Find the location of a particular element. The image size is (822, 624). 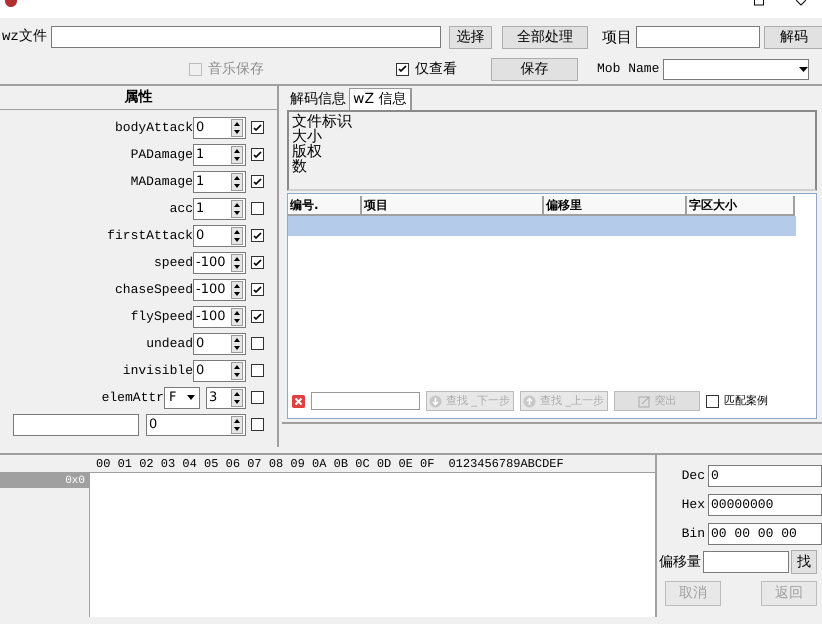

spin-field: 3 is located at coordinates (226, 397).